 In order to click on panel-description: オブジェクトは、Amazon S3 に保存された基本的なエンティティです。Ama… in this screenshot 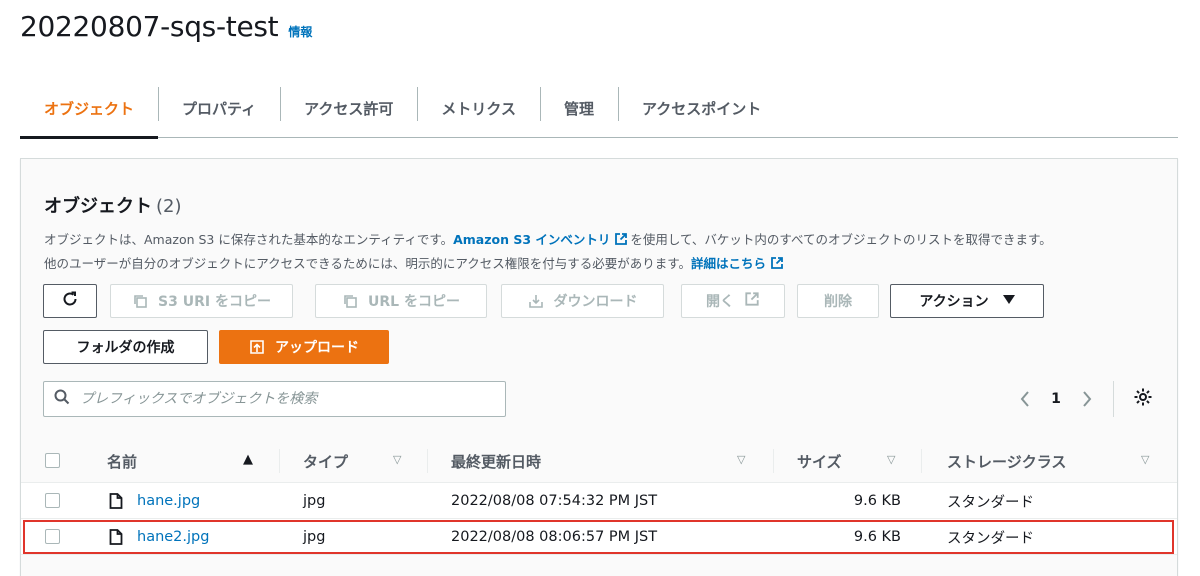, I will do `click(604, 253)`.